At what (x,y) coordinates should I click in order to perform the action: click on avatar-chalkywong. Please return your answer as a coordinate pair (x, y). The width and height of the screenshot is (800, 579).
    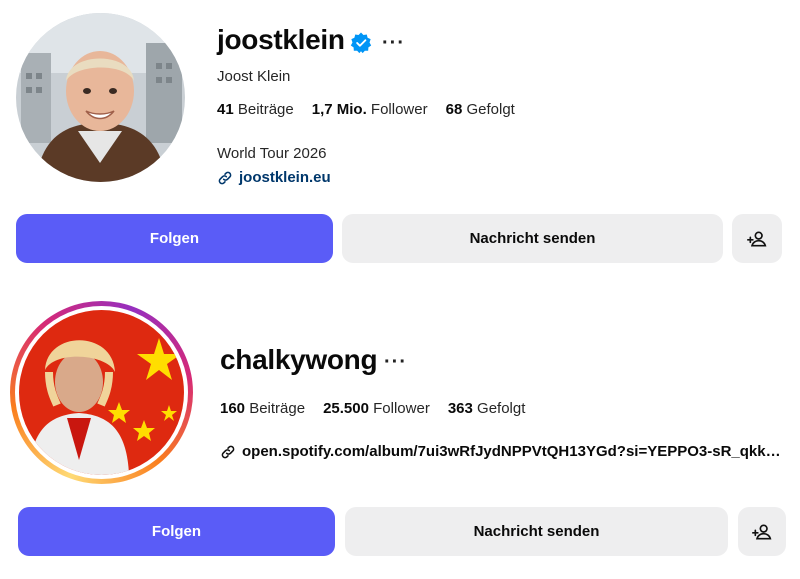
    Looking at the image, I should click on (101, 392).